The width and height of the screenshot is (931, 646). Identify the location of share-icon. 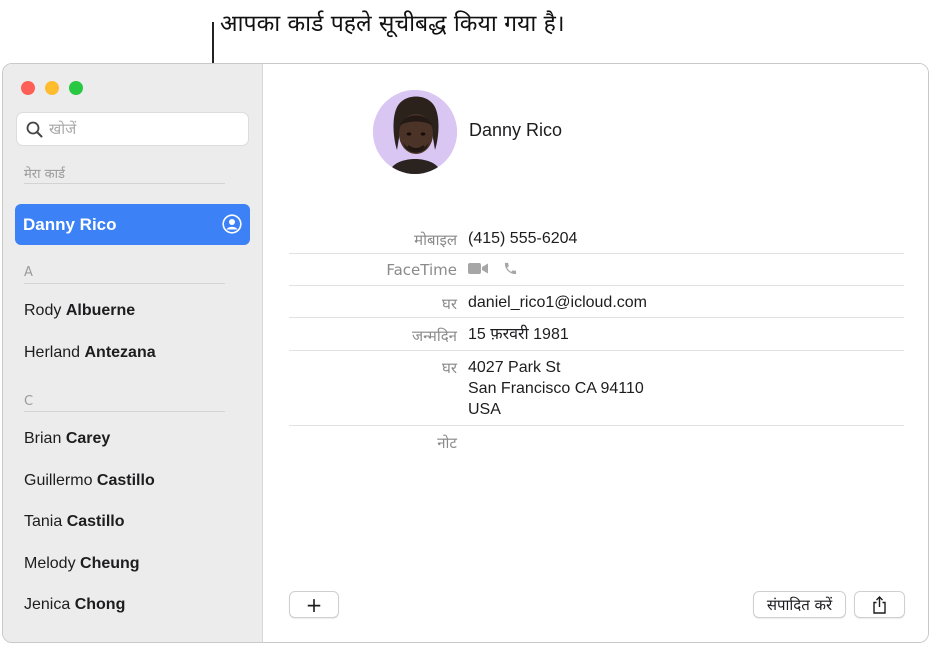
(879, 604).